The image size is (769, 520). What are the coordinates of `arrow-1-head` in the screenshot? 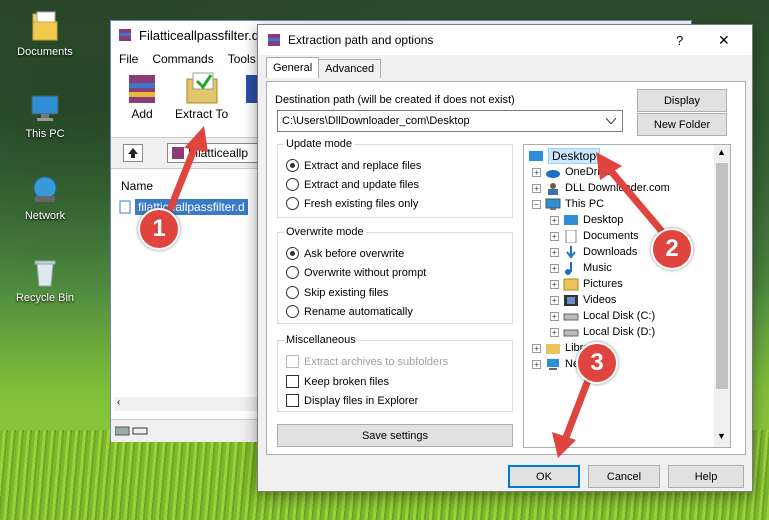 It's located at (196, 139).